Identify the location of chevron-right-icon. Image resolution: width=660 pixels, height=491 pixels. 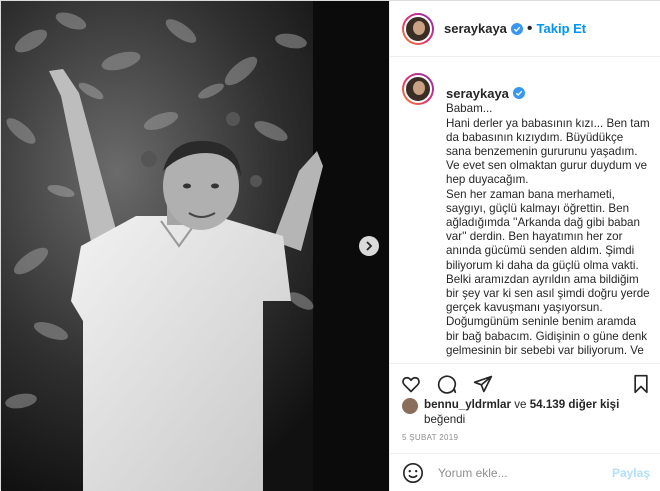
(369, 246).